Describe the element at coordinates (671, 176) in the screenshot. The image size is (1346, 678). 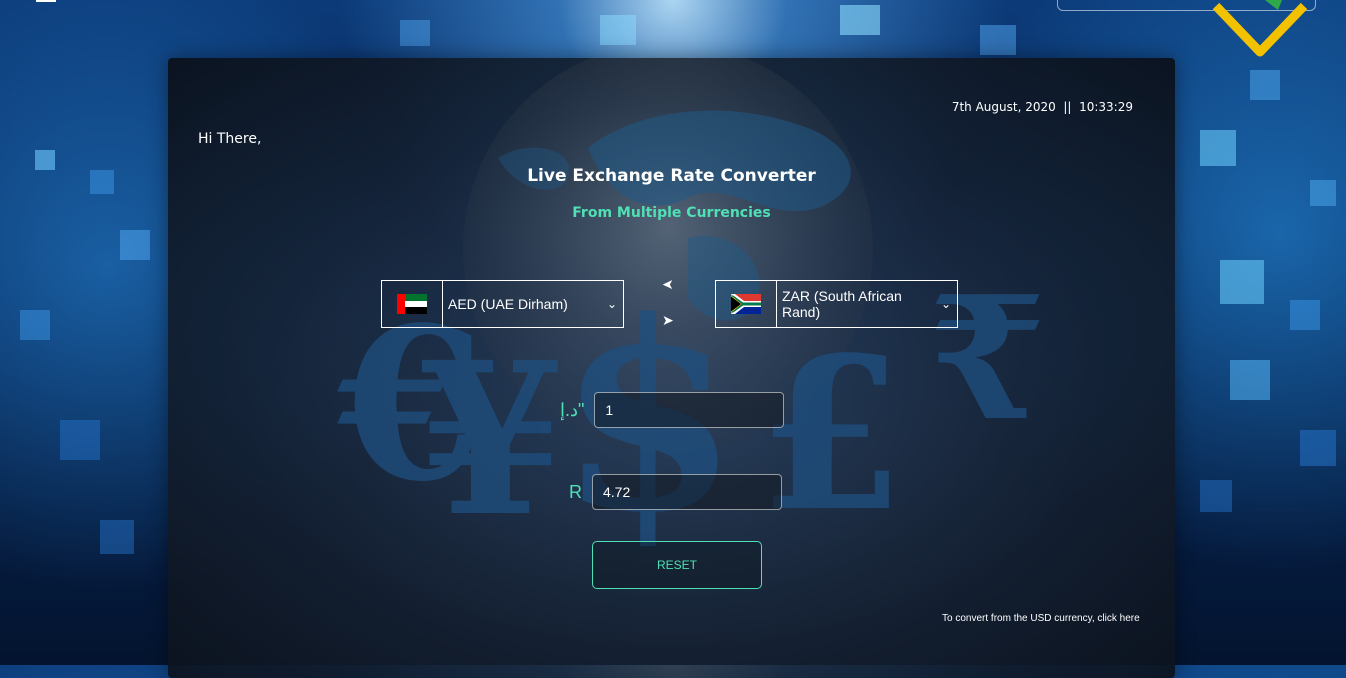
I see `page-title: Live Exchange Rate Converter` at that location.